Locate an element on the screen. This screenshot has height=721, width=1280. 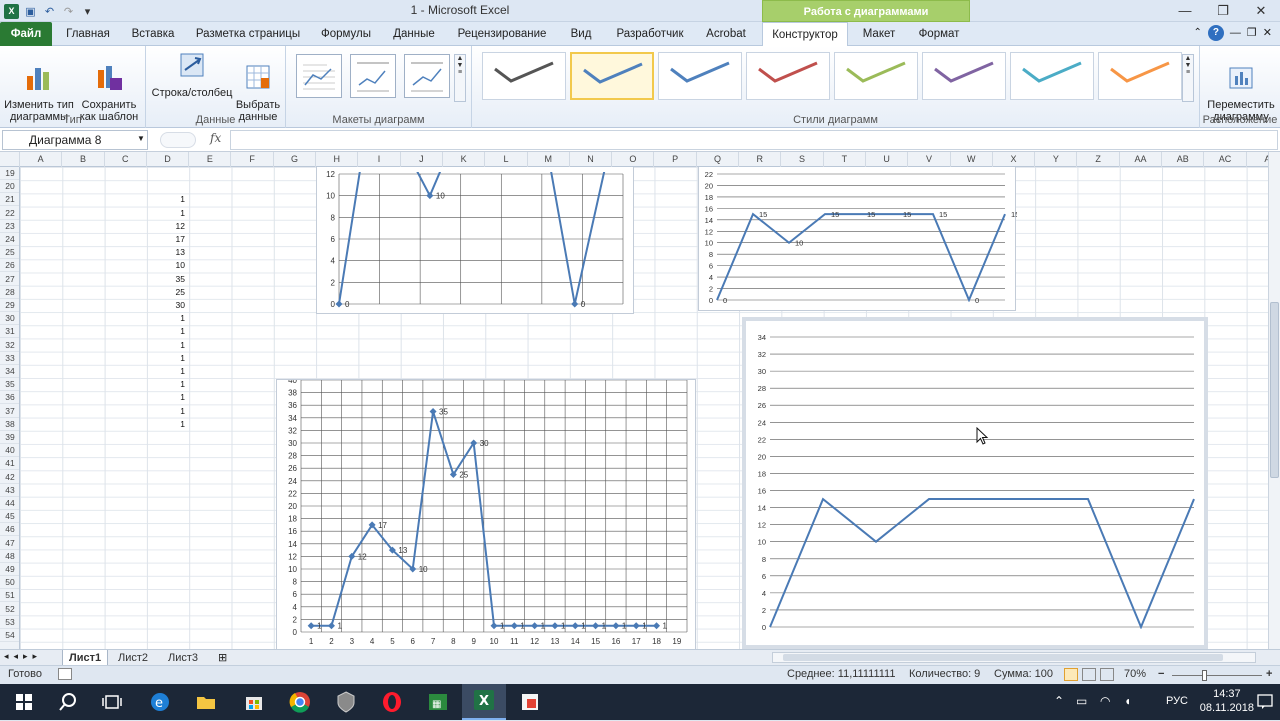
row-header: 29 is located at coordinates (9, 305).